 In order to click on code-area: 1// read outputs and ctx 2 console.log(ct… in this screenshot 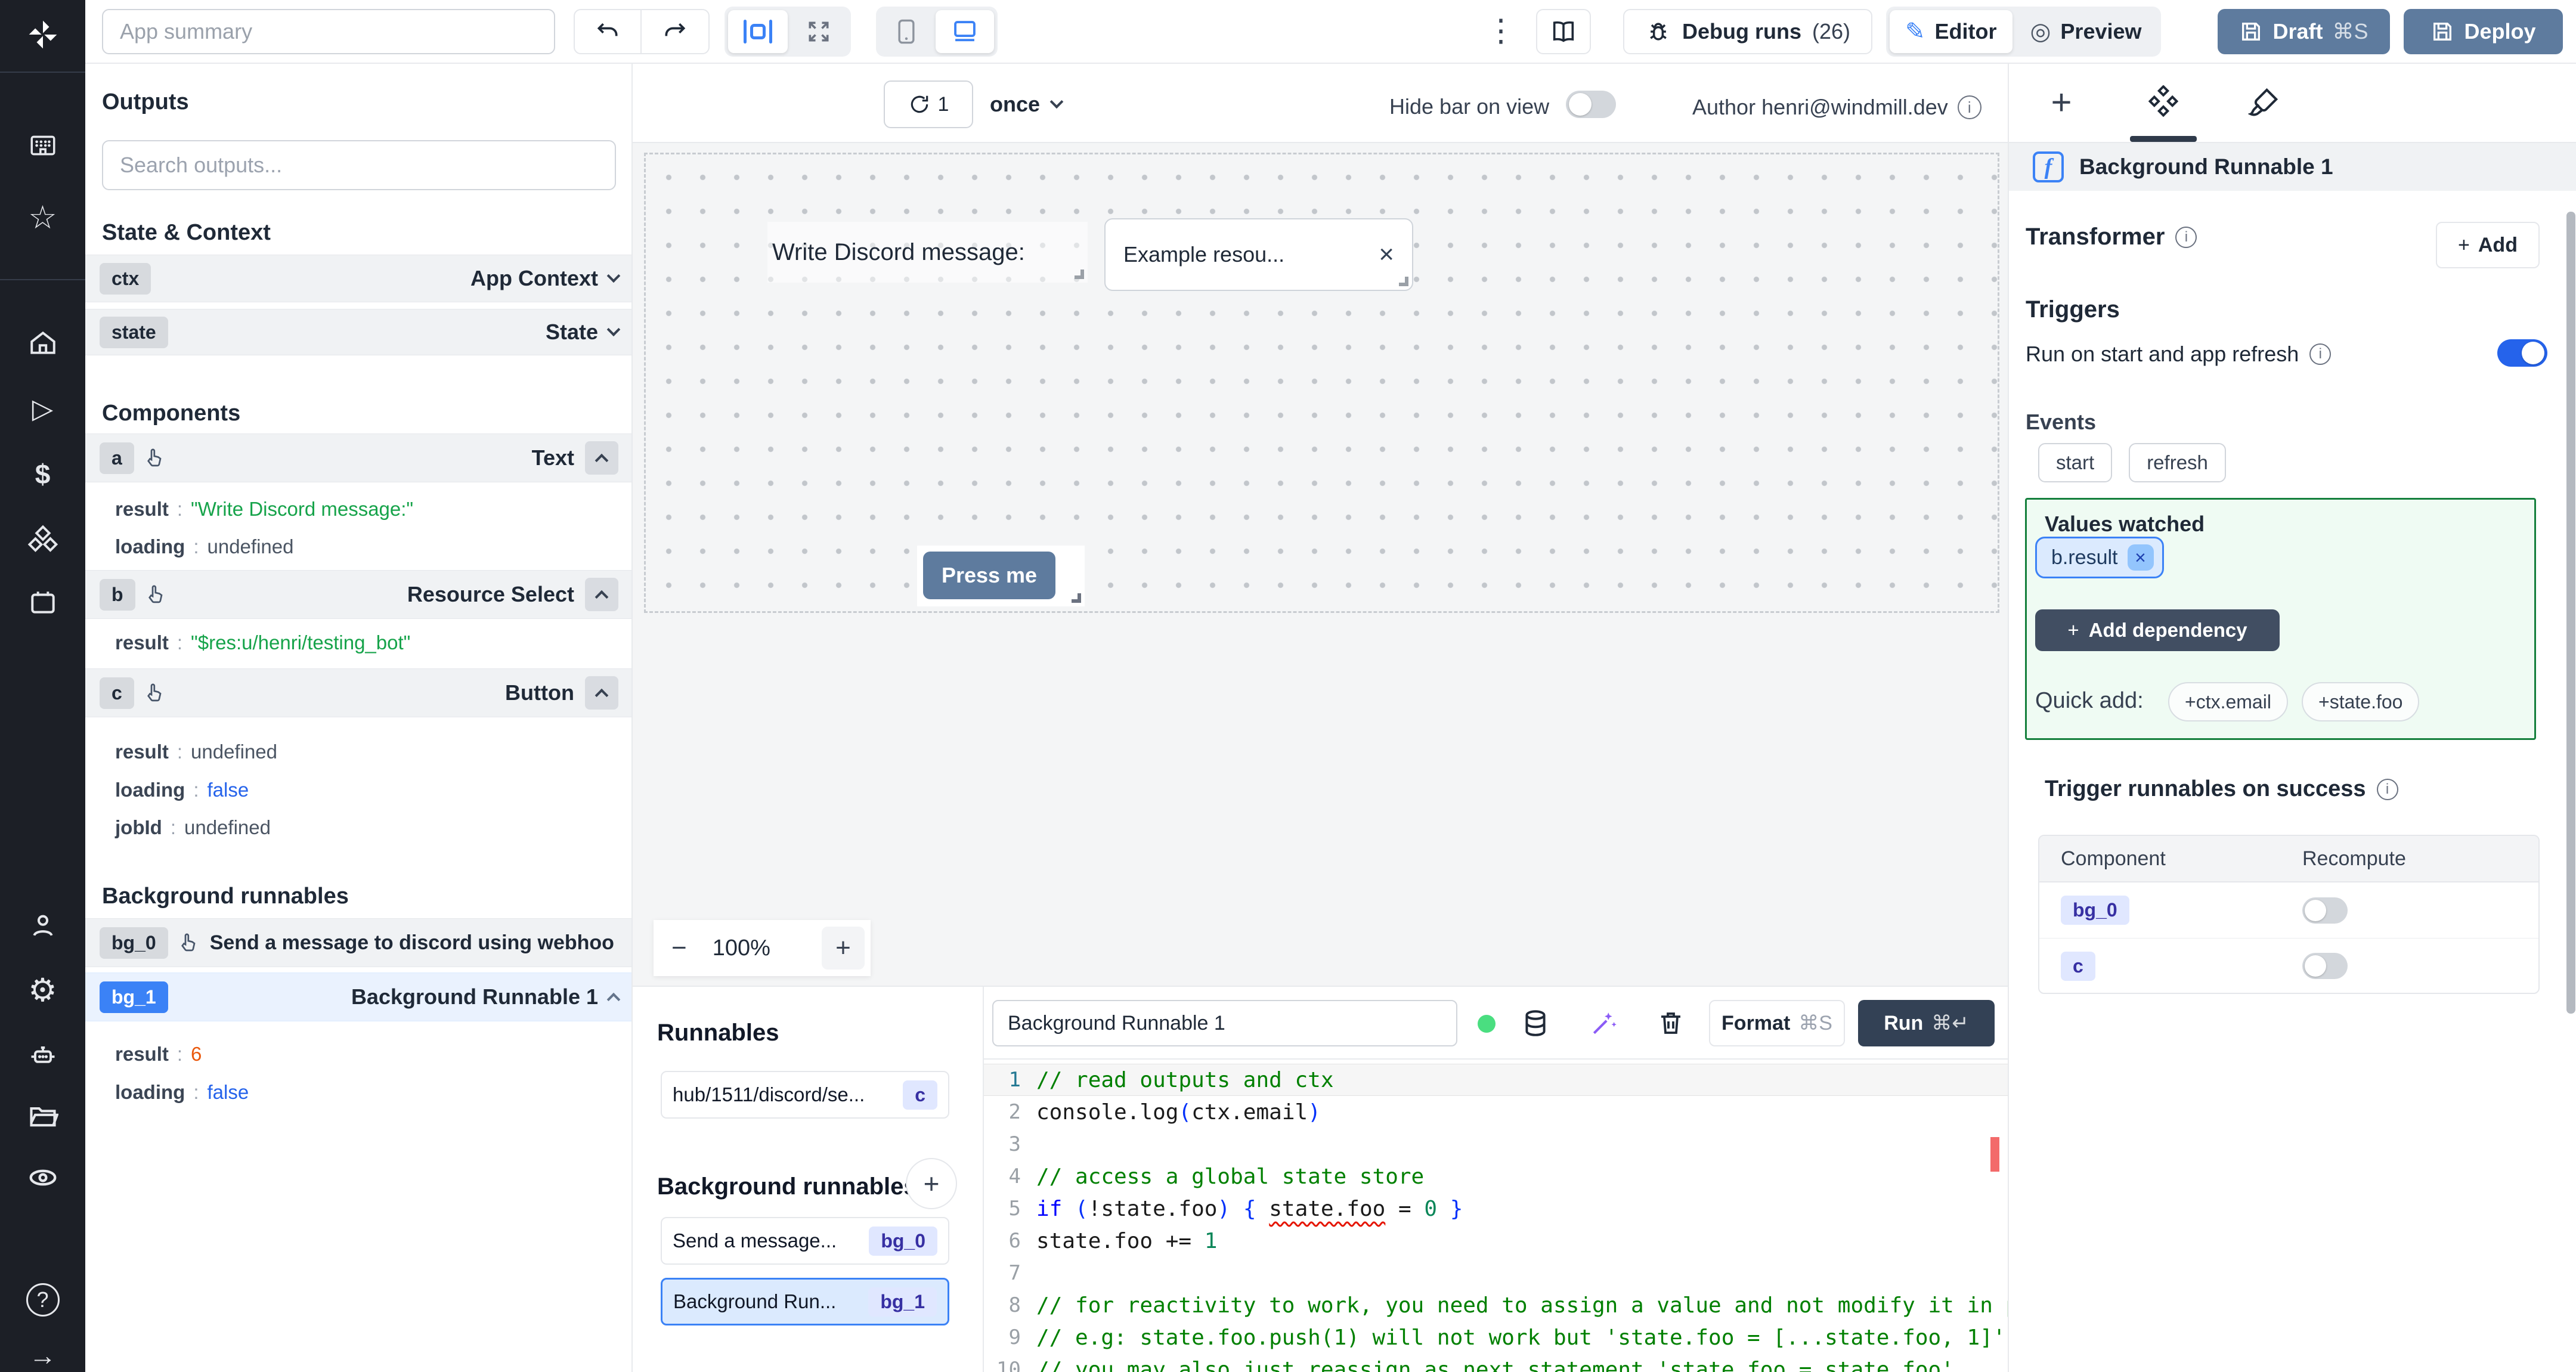, I will do `click(1496, 1216)`.